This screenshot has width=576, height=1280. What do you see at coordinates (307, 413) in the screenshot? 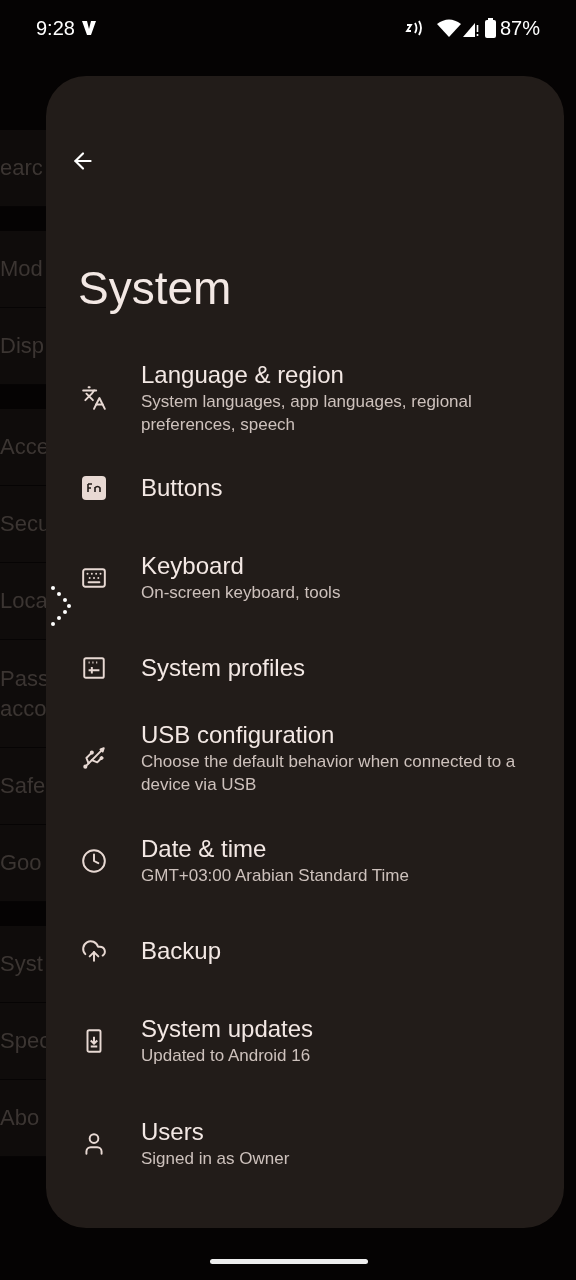
I see `item-subtitle: System languages, app languages, regional preferences, speech` at bounding box center [307, 413].